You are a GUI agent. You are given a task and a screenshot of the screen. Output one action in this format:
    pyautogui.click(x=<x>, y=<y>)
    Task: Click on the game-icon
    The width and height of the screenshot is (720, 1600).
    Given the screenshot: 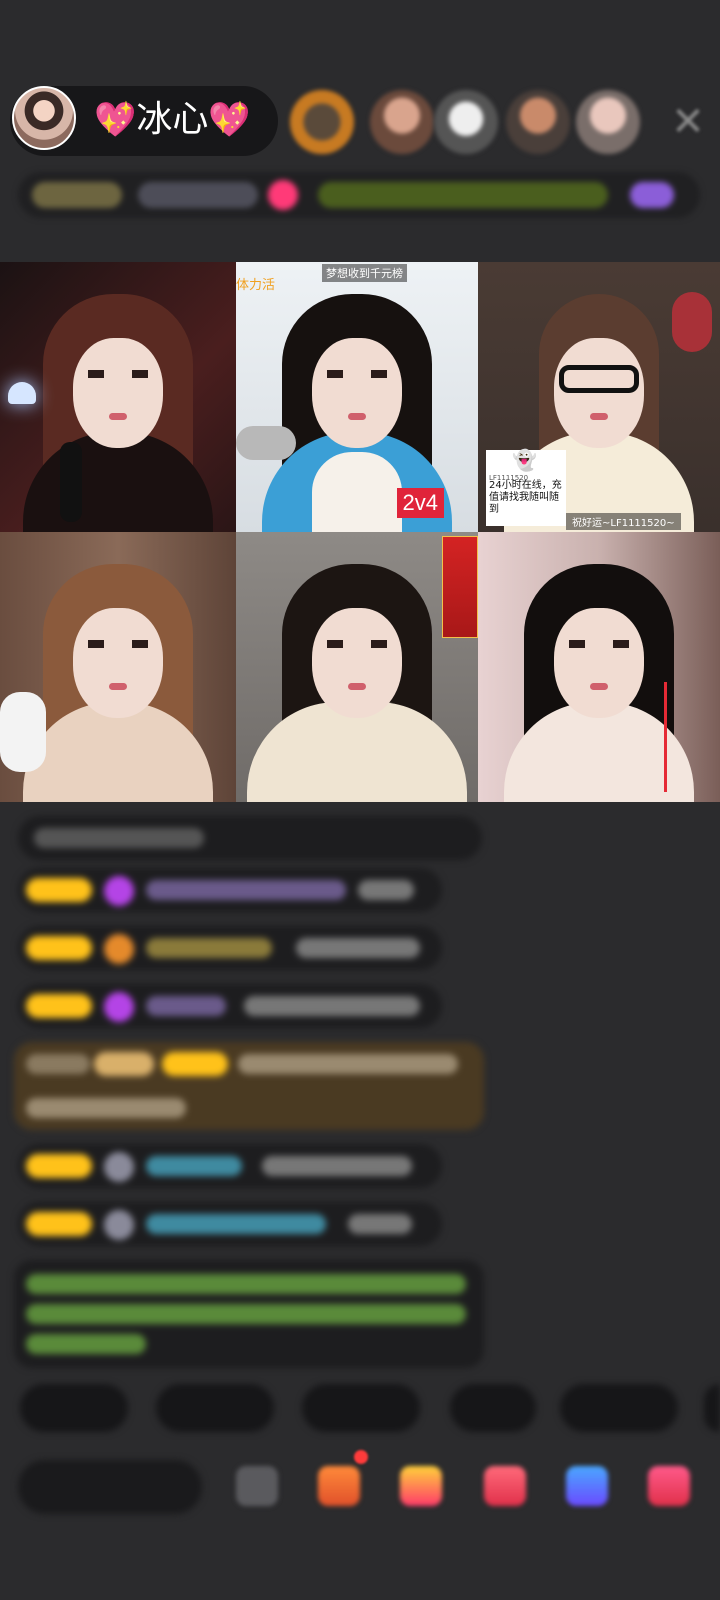 What is the action you would take?
    pyautogui.click(x=587, y=1486)
    